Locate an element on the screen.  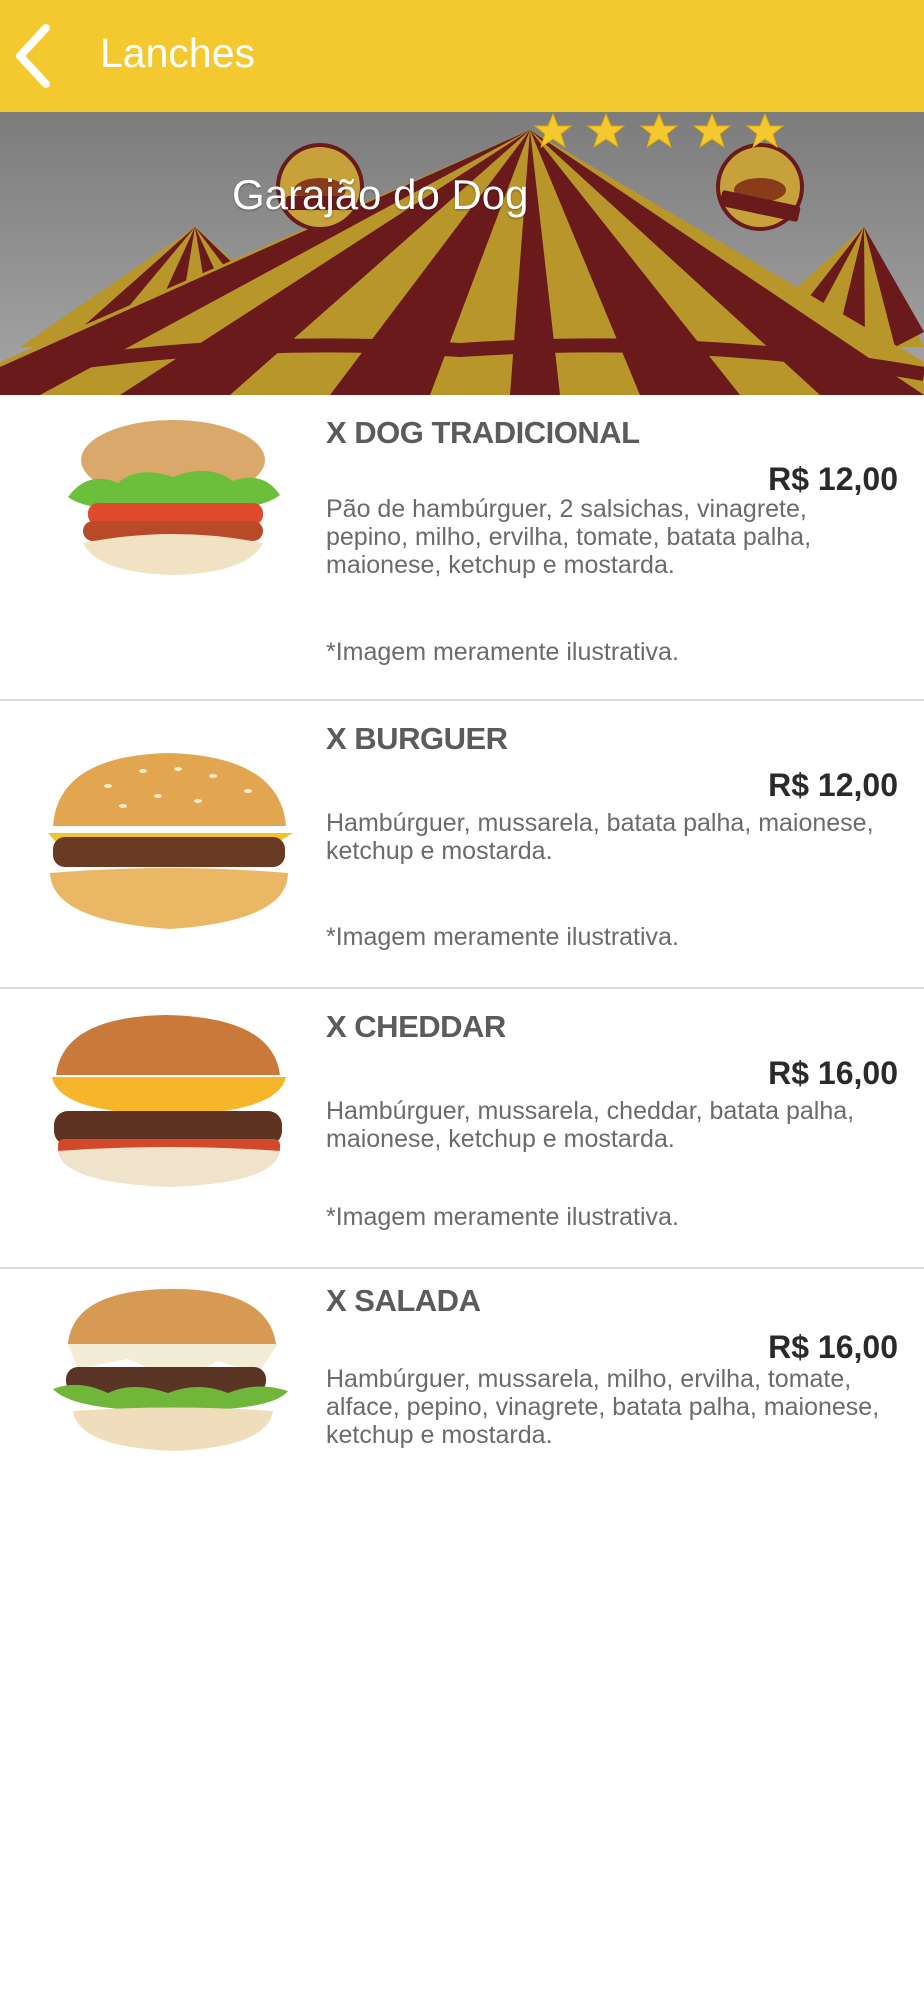
circus-tent-illustration is located at coordinates (462, 253).